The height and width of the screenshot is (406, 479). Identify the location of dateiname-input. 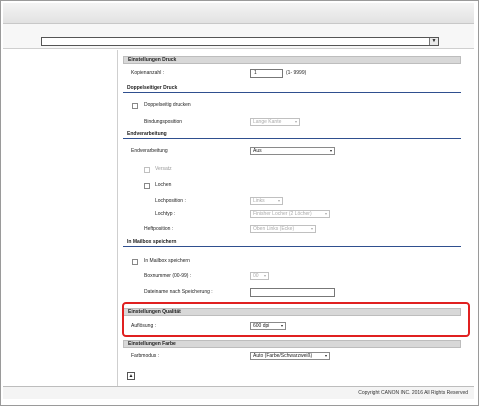
(292, 292).